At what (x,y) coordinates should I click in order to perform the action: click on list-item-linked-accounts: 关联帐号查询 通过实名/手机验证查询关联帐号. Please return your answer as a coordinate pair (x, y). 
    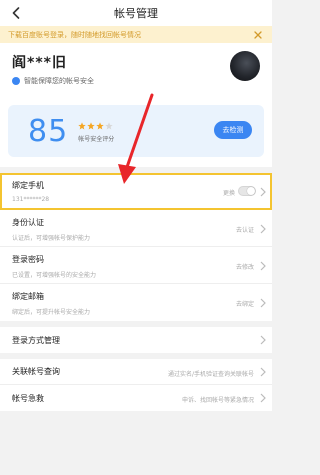
    Looking at the image, I should click on (136, 372).